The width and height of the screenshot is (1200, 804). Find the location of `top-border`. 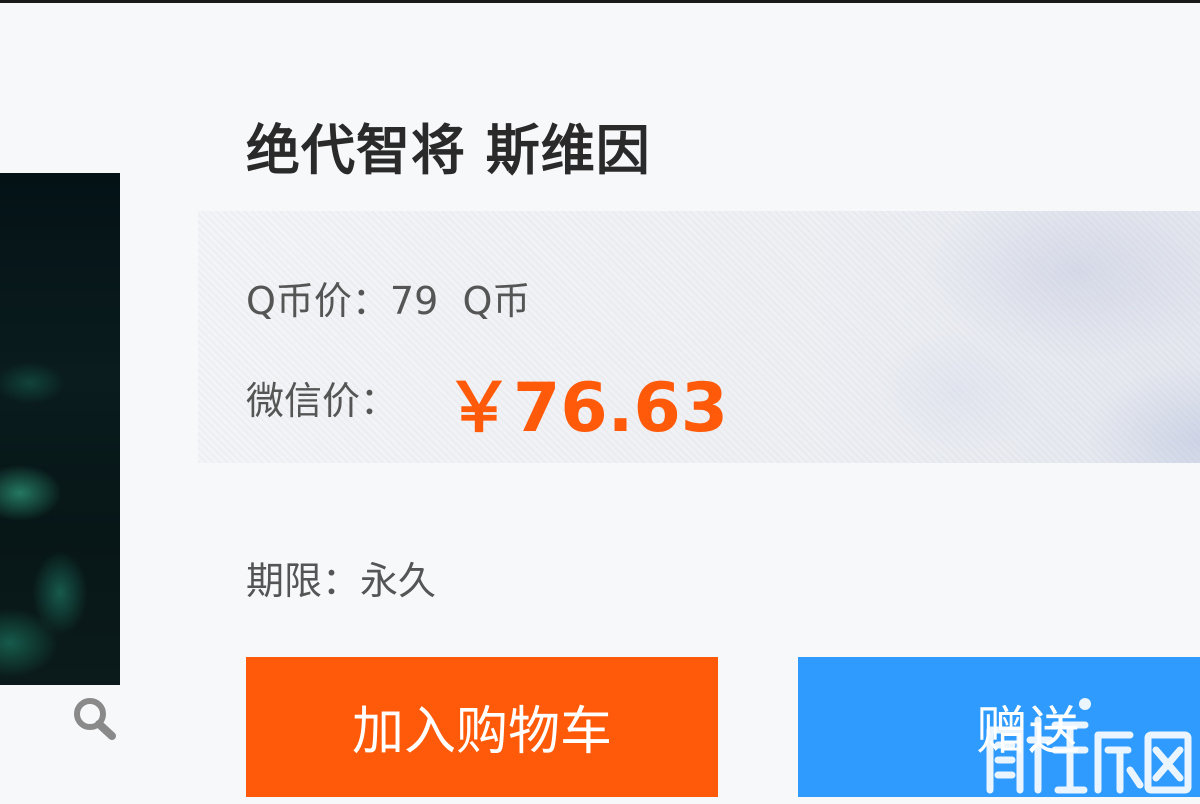

top-border is located at coordinates (600, 1).